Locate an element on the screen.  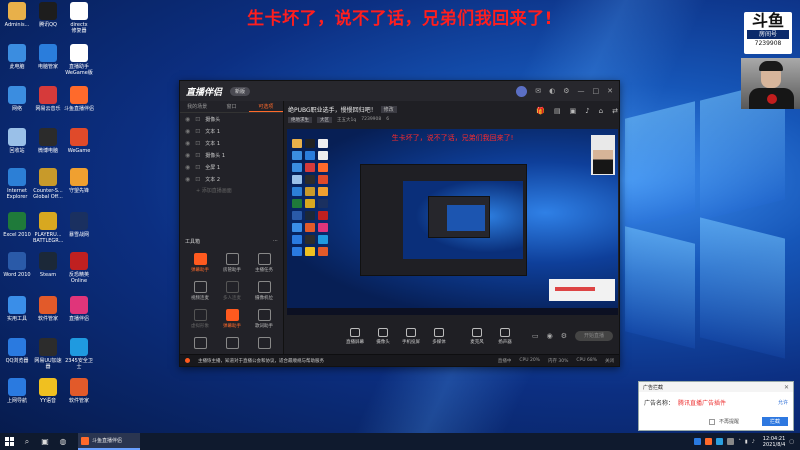
desktop-icon: 网易UU加速 器 is located at coordinates (48, 354).